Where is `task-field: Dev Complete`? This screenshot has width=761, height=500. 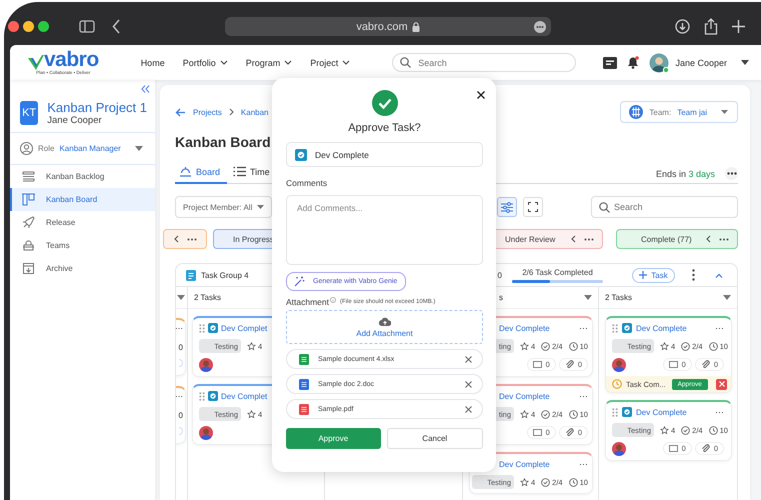
task-field: Dev Complete is located at coordinates (384, 154).